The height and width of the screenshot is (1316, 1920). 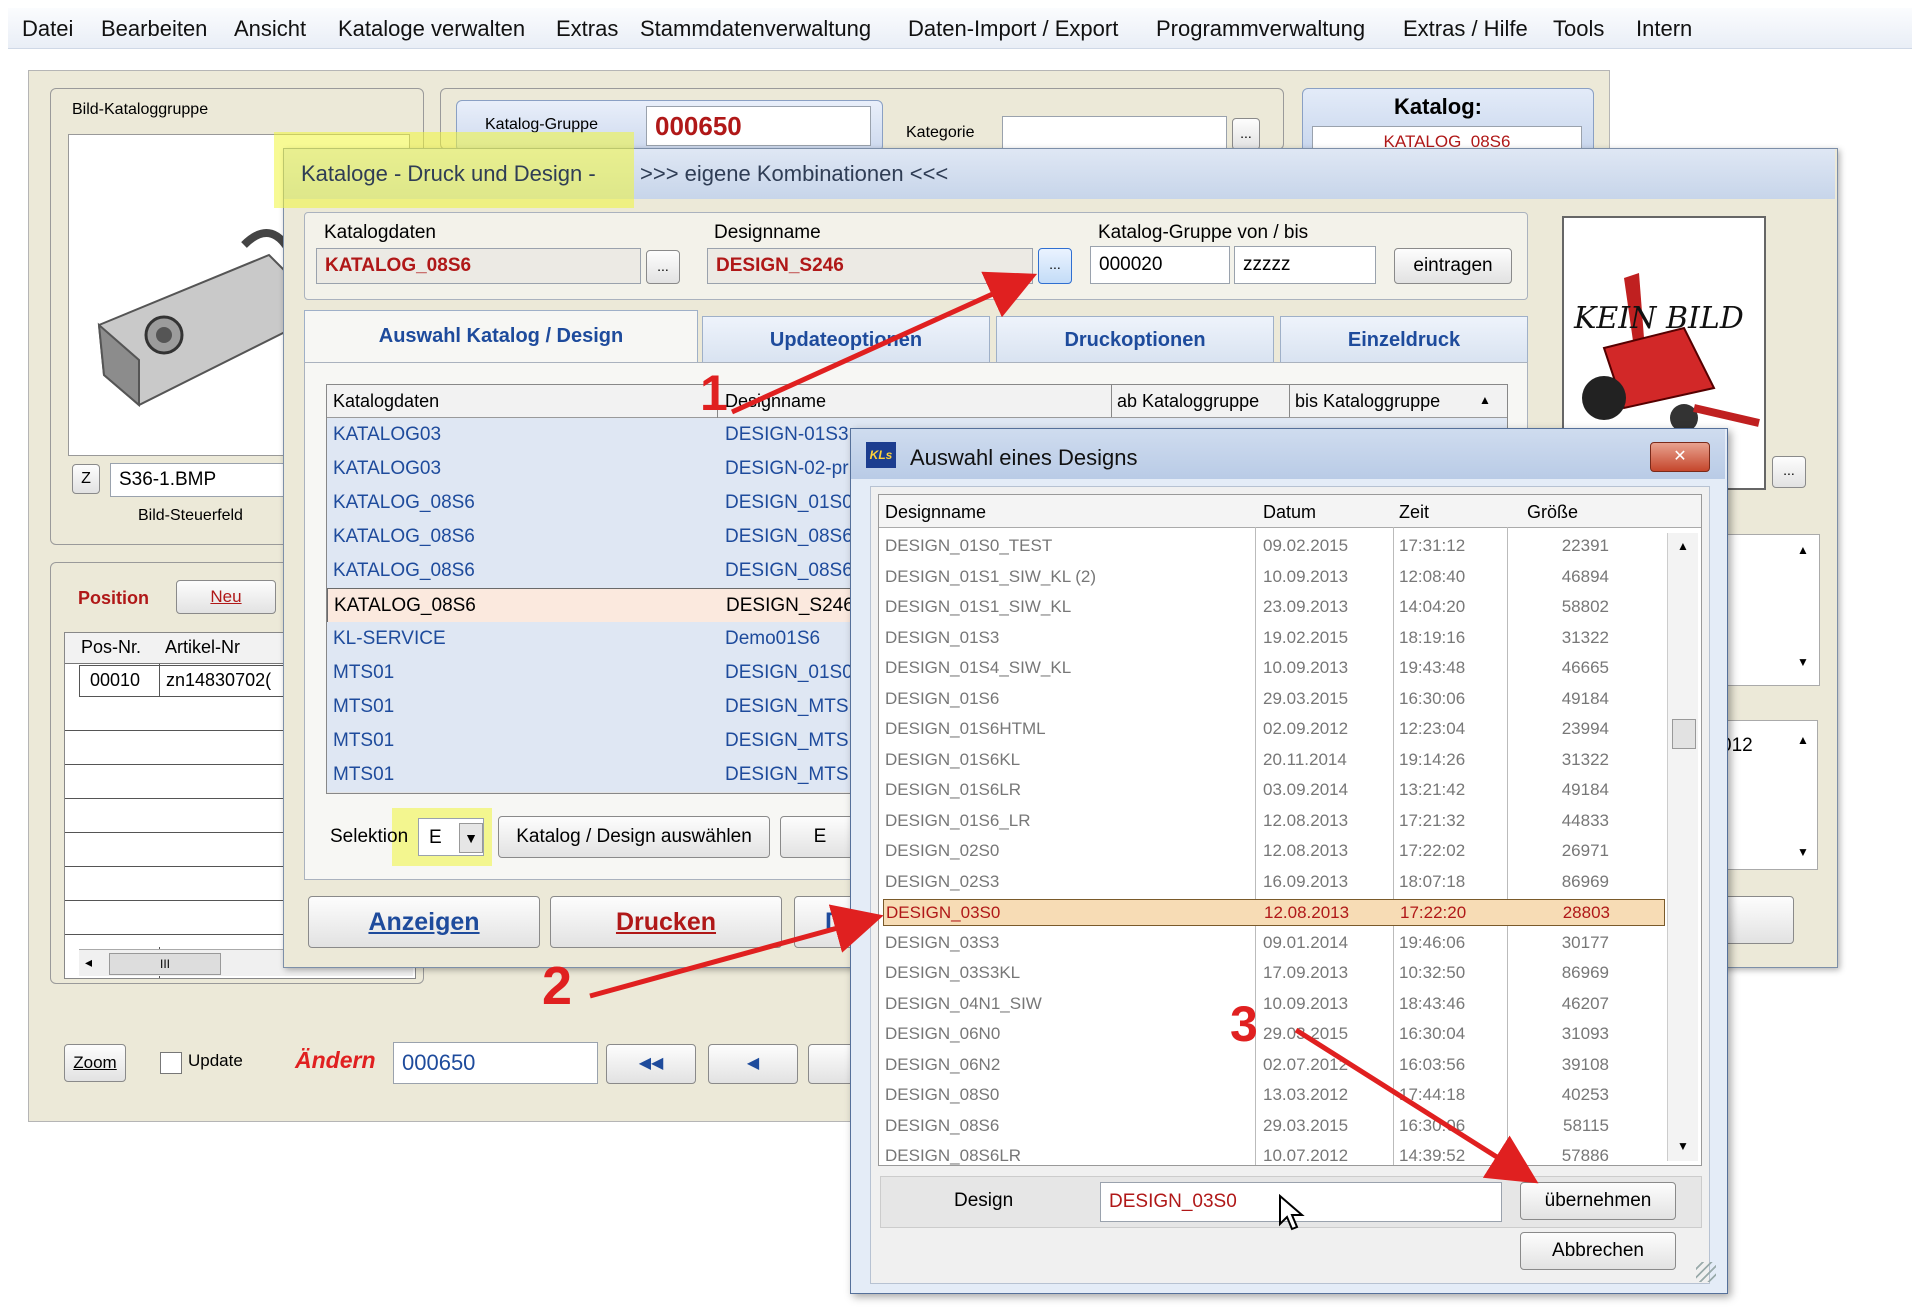 I want to click on neu-button: Neu, so click(x=226, y=597).